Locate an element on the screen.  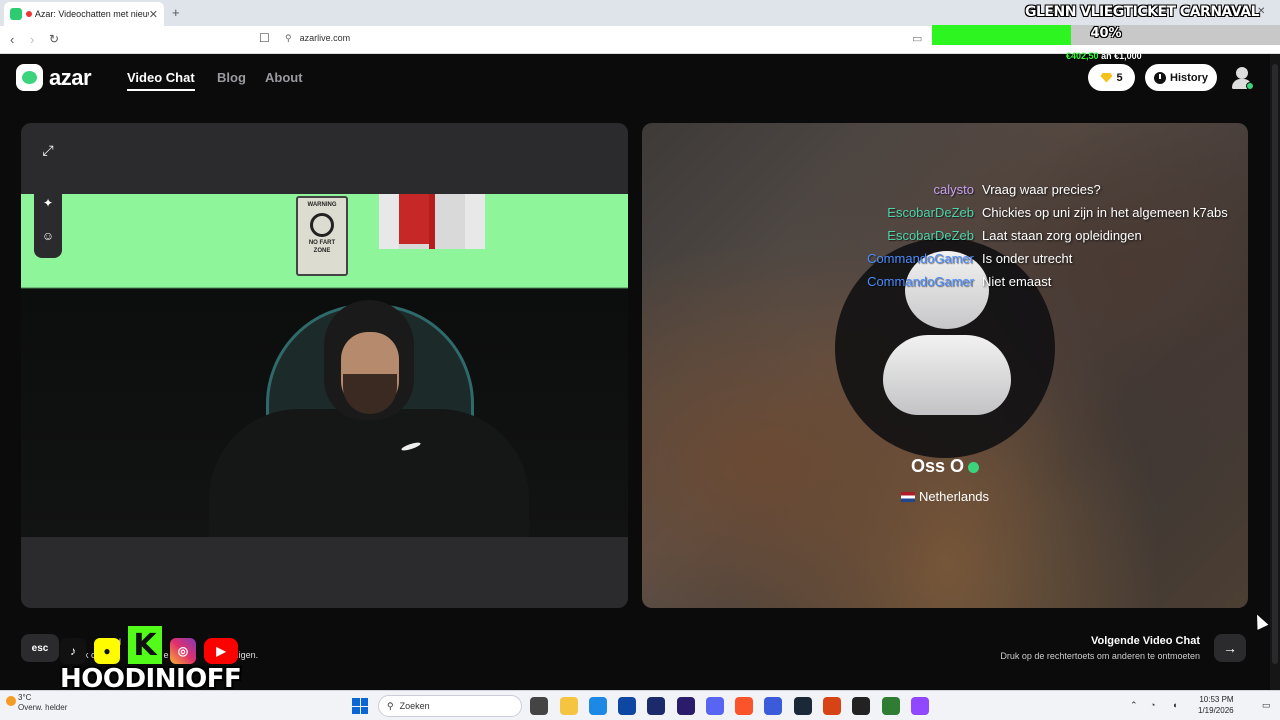
forward-icon: › is located at coordinates (32, 39).